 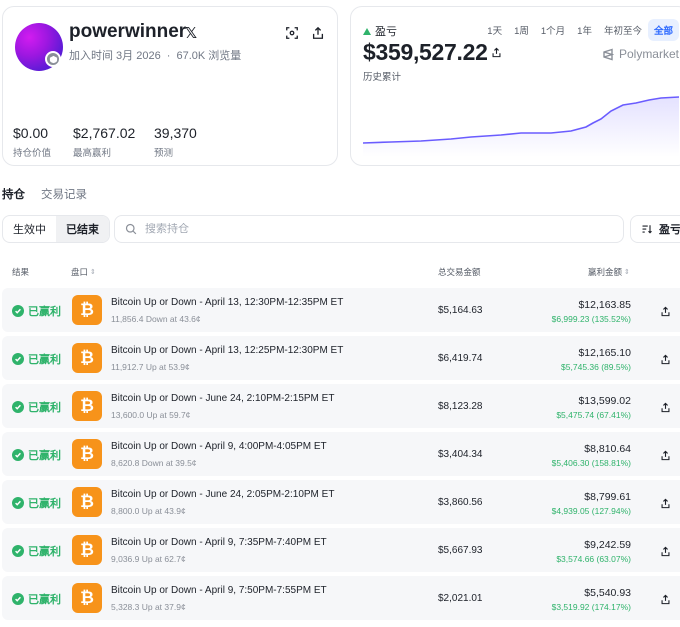 I want to click on range-tab: 年初至今, so click(x=623, y=30).